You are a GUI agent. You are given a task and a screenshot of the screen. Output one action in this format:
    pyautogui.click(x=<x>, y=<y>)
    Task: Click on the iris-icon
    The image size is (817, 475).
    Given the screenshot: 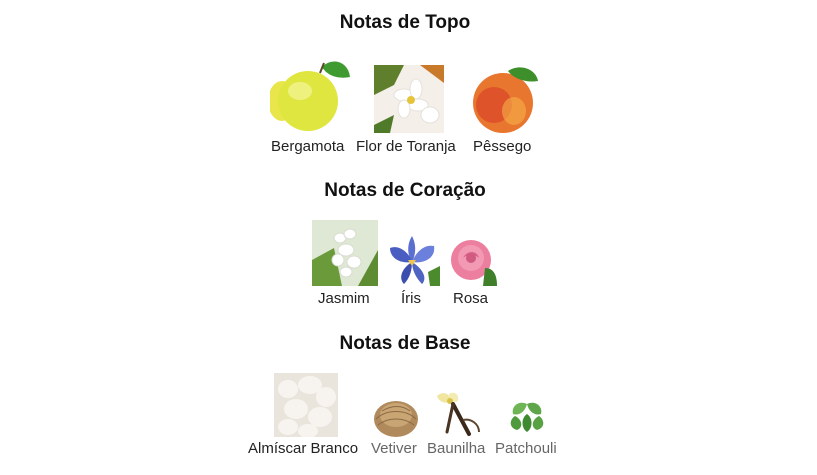 What is the action you would take?
    pyautogui.click(x=412, y=259)
    